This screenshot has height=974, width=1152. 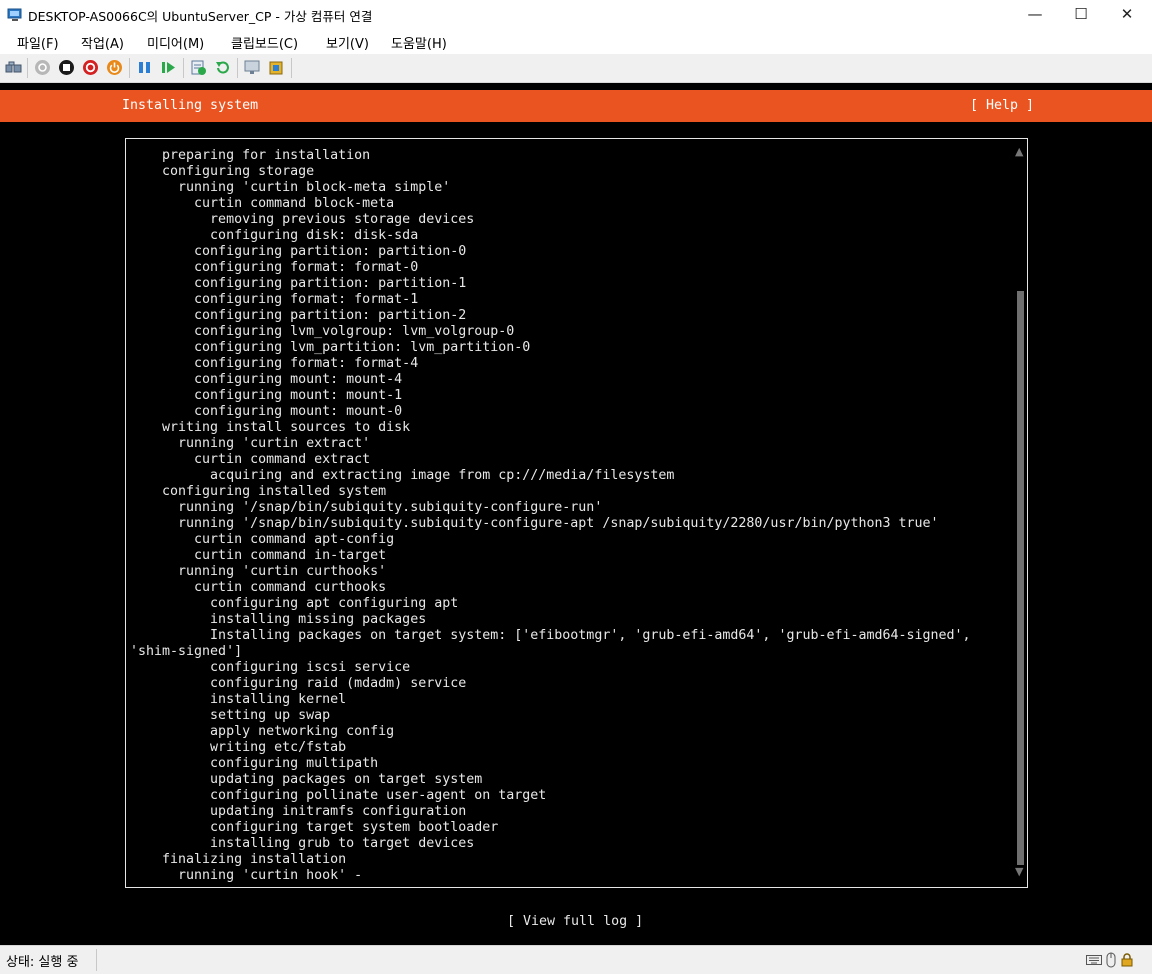 What do you see at coordinates (274, 235) in the screenshot?
I see `log-line: configuring disk: disk-sda` at bounding box center [274, 235].